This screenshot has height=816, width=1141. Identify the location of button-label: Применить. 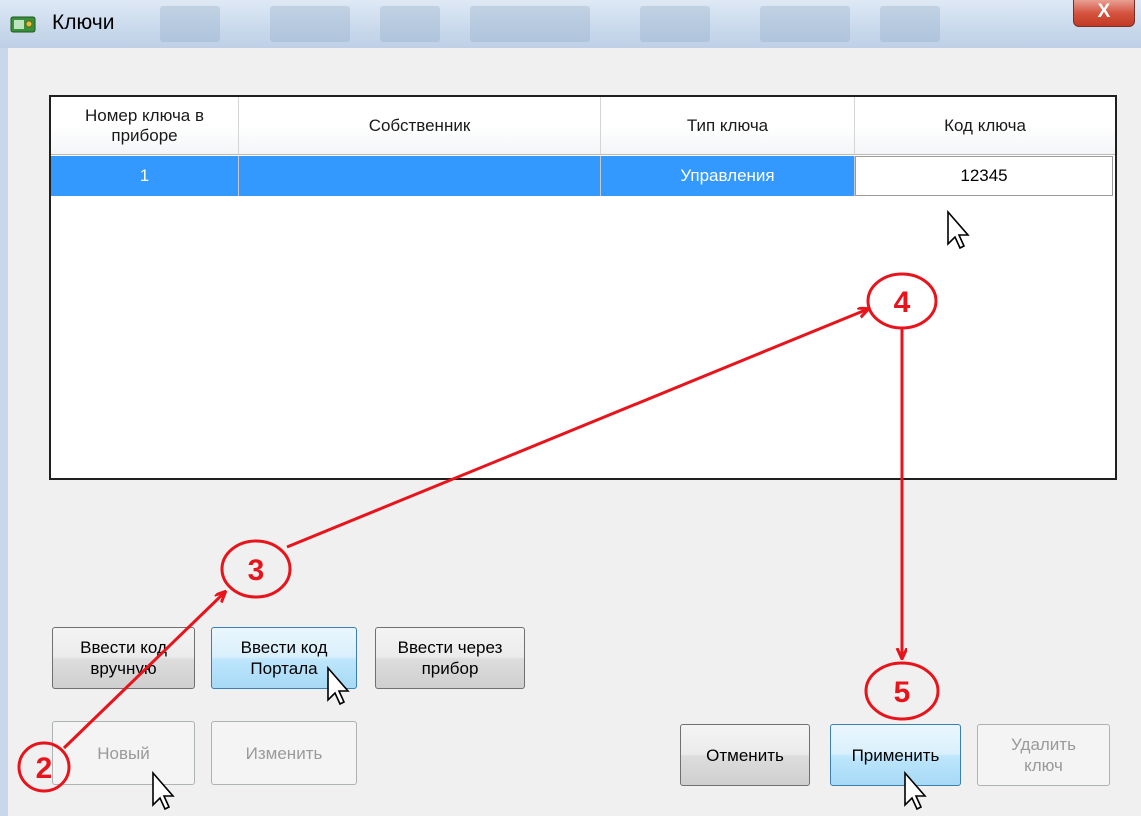
(895, 755).